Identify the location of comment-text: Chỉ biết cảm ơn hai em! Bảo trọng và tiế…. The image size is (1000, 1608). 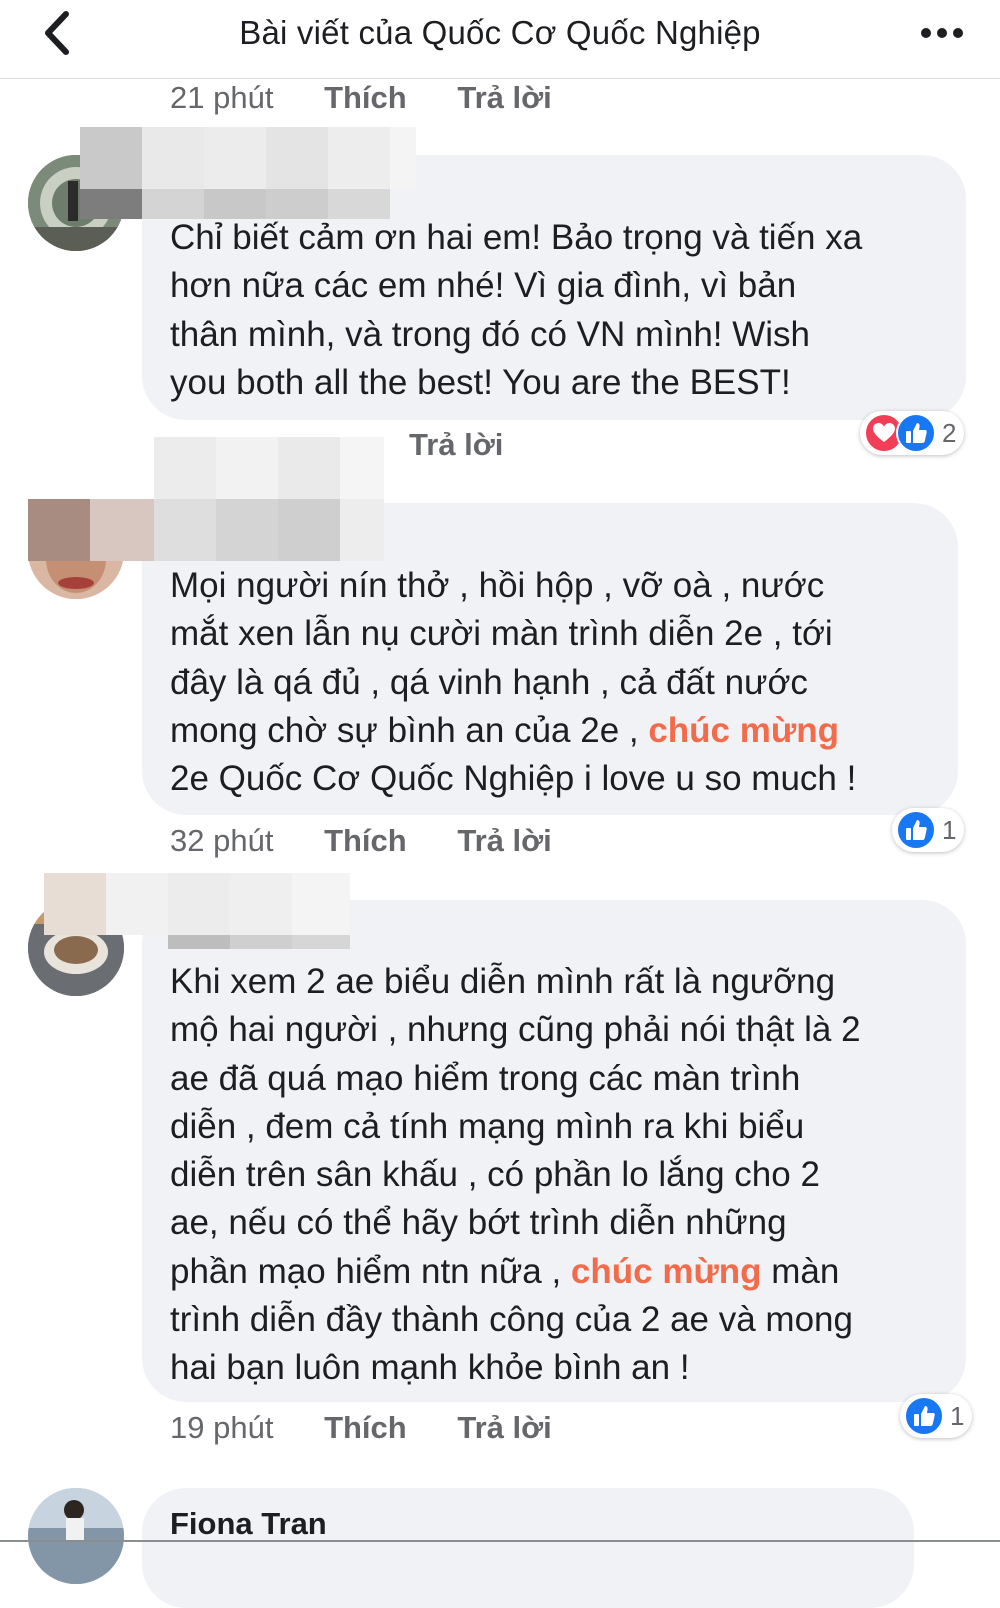
(516, 310).